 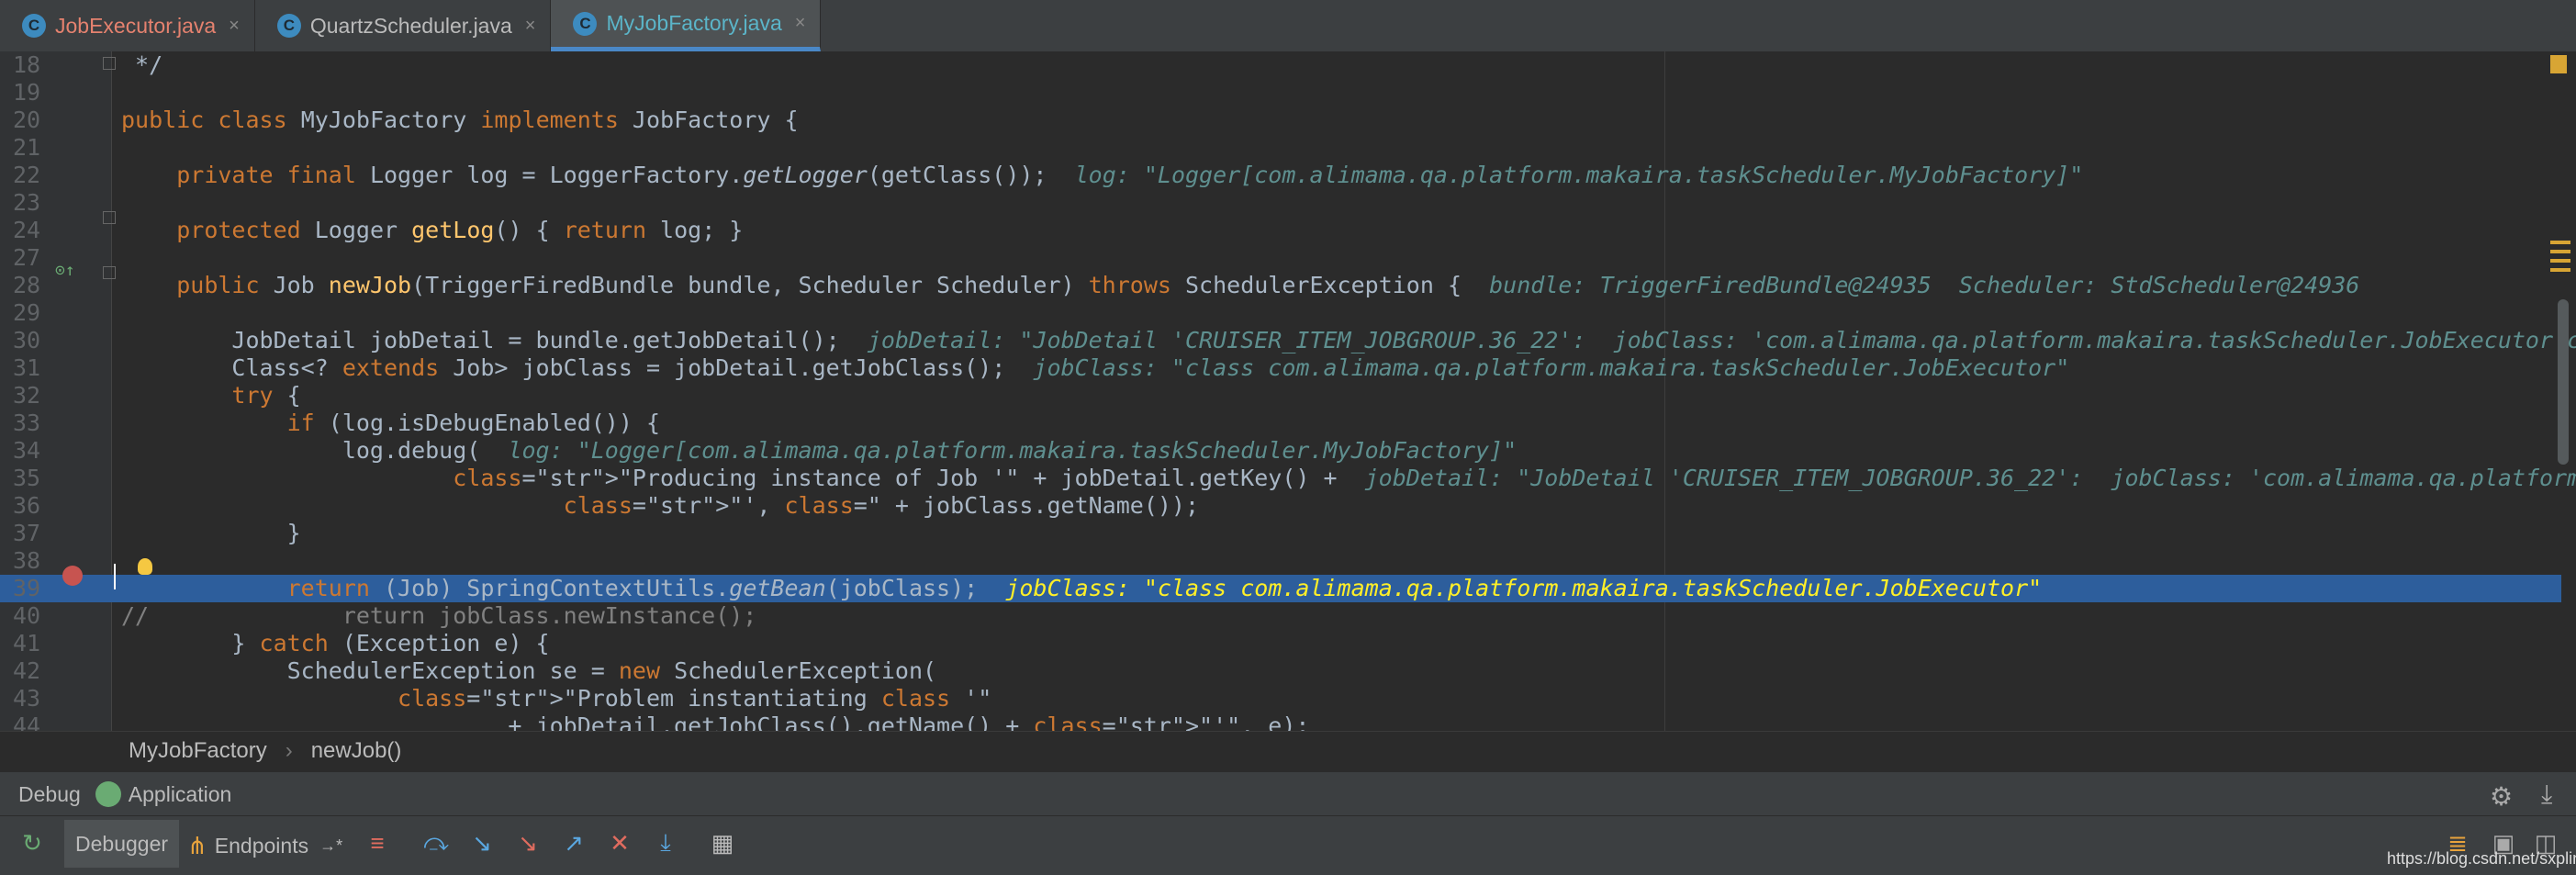 I want to click on tab-endpoints: ⋔ Endpoints →*, so click(x=264, y=845).